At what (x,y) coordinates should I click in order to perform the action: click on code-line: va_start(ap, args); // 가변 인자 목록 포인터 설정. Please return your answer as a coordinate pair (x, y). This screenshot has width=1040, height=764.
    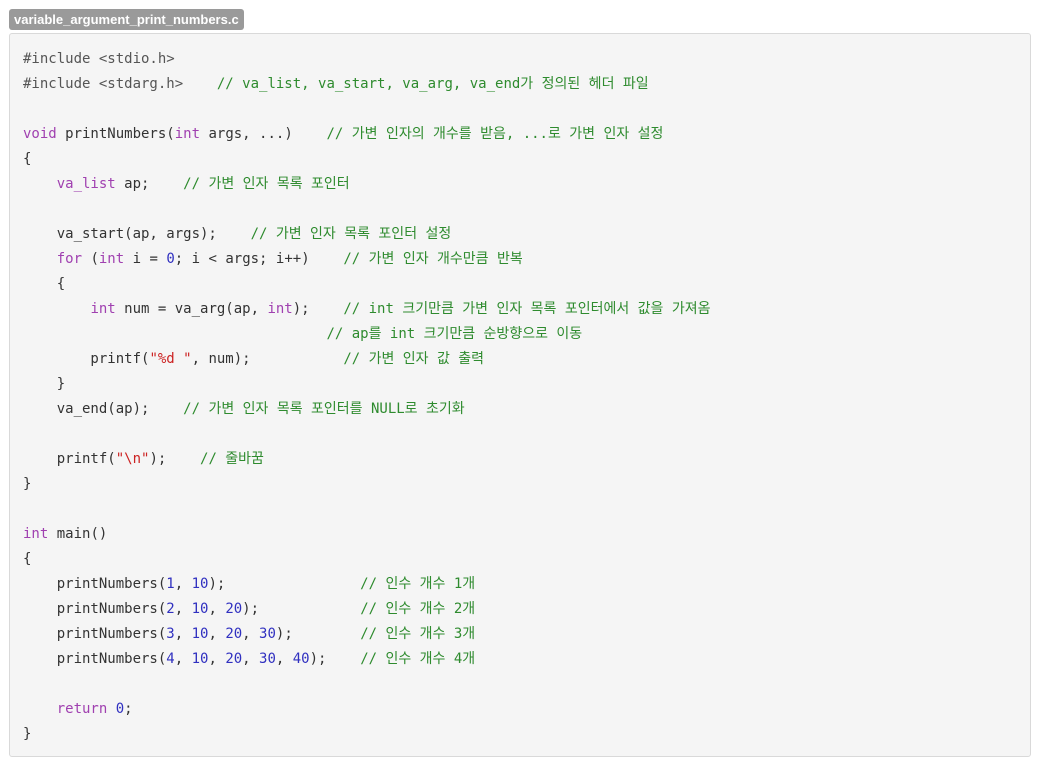
    Looking at the image, I should click on (367, 234).